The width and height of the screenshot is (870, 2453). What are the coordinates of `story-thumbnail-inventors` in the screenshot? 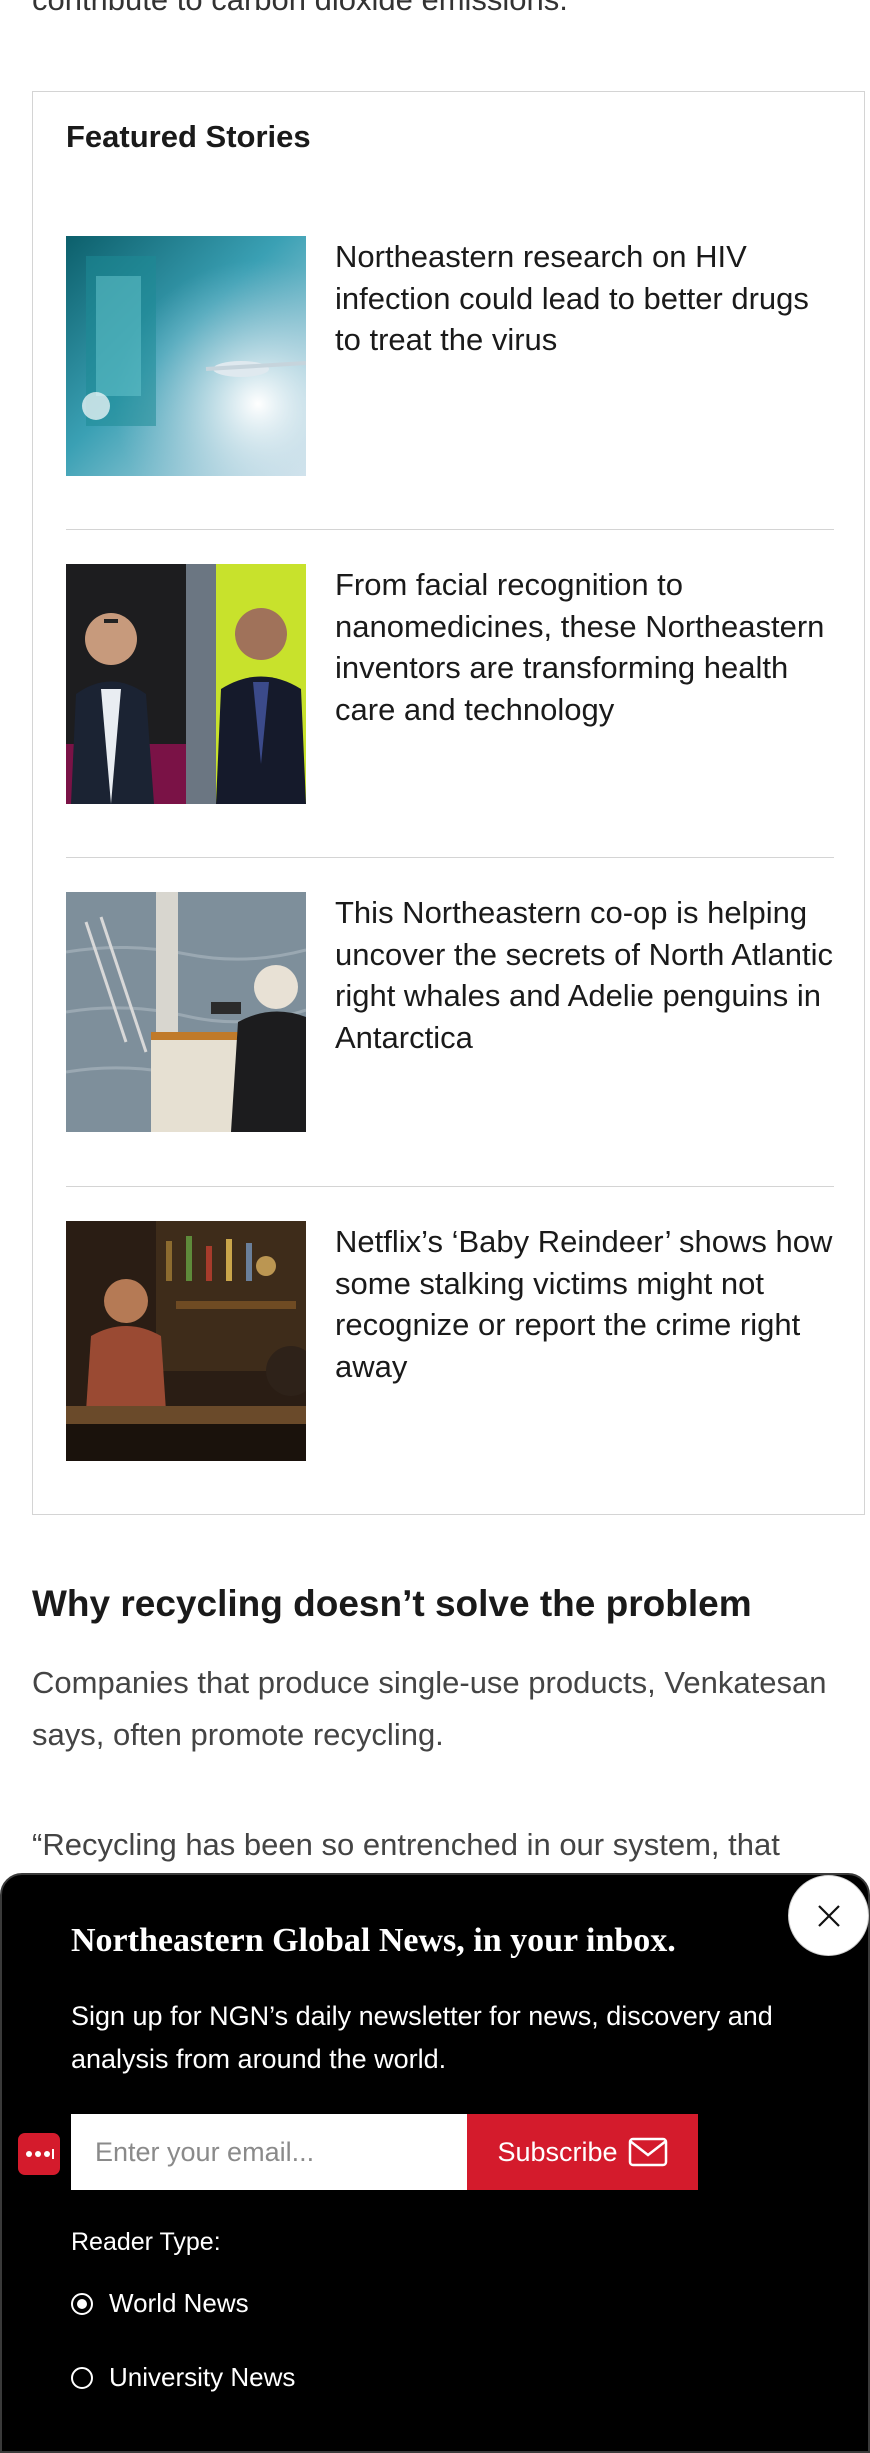 It's located at (186, 684).